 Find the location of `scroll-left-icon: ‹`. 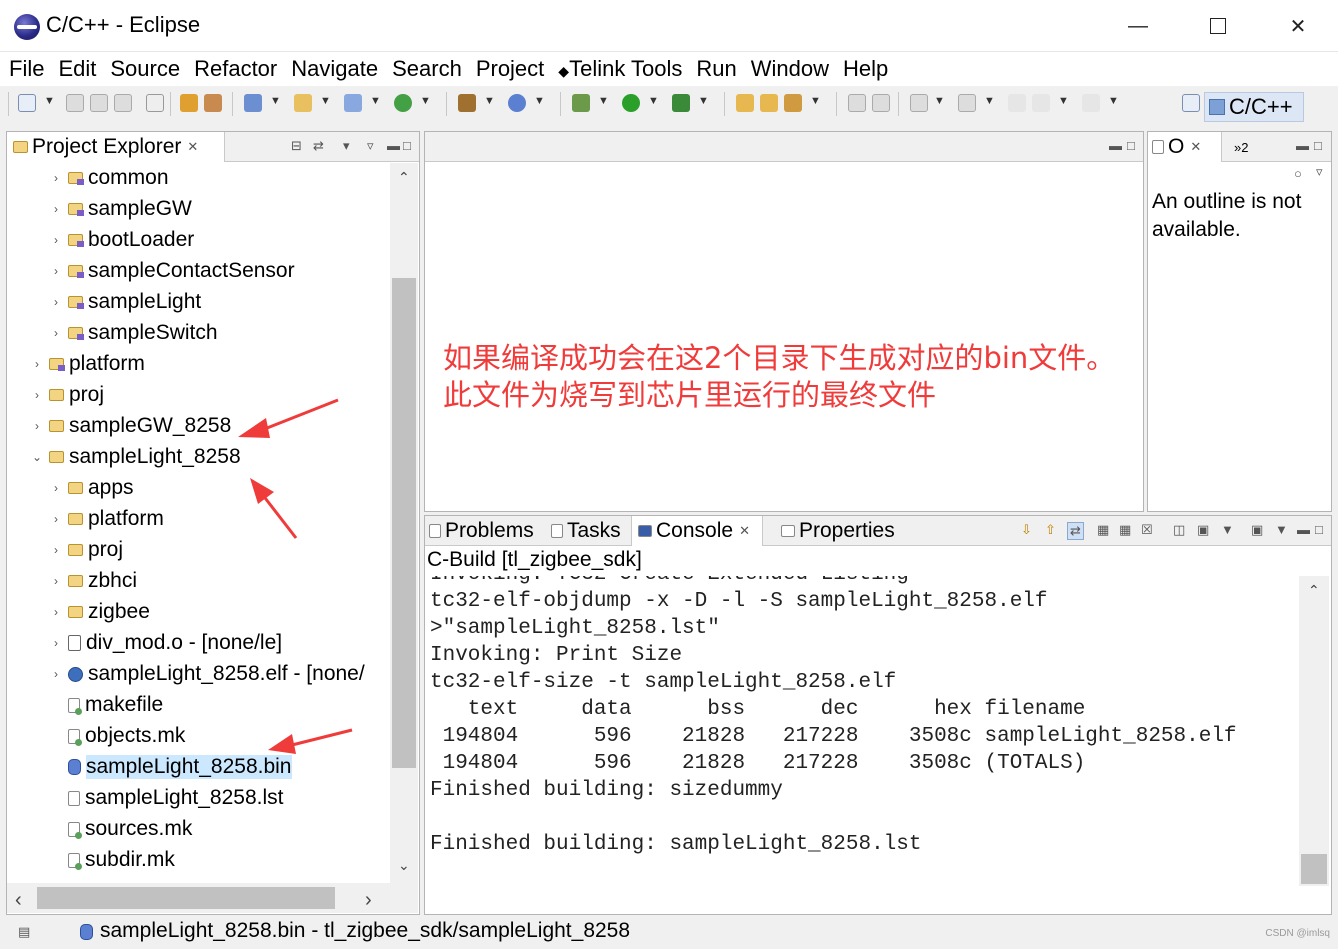

scroll-left-icon: ‹ is located at coordinates (18, 900).